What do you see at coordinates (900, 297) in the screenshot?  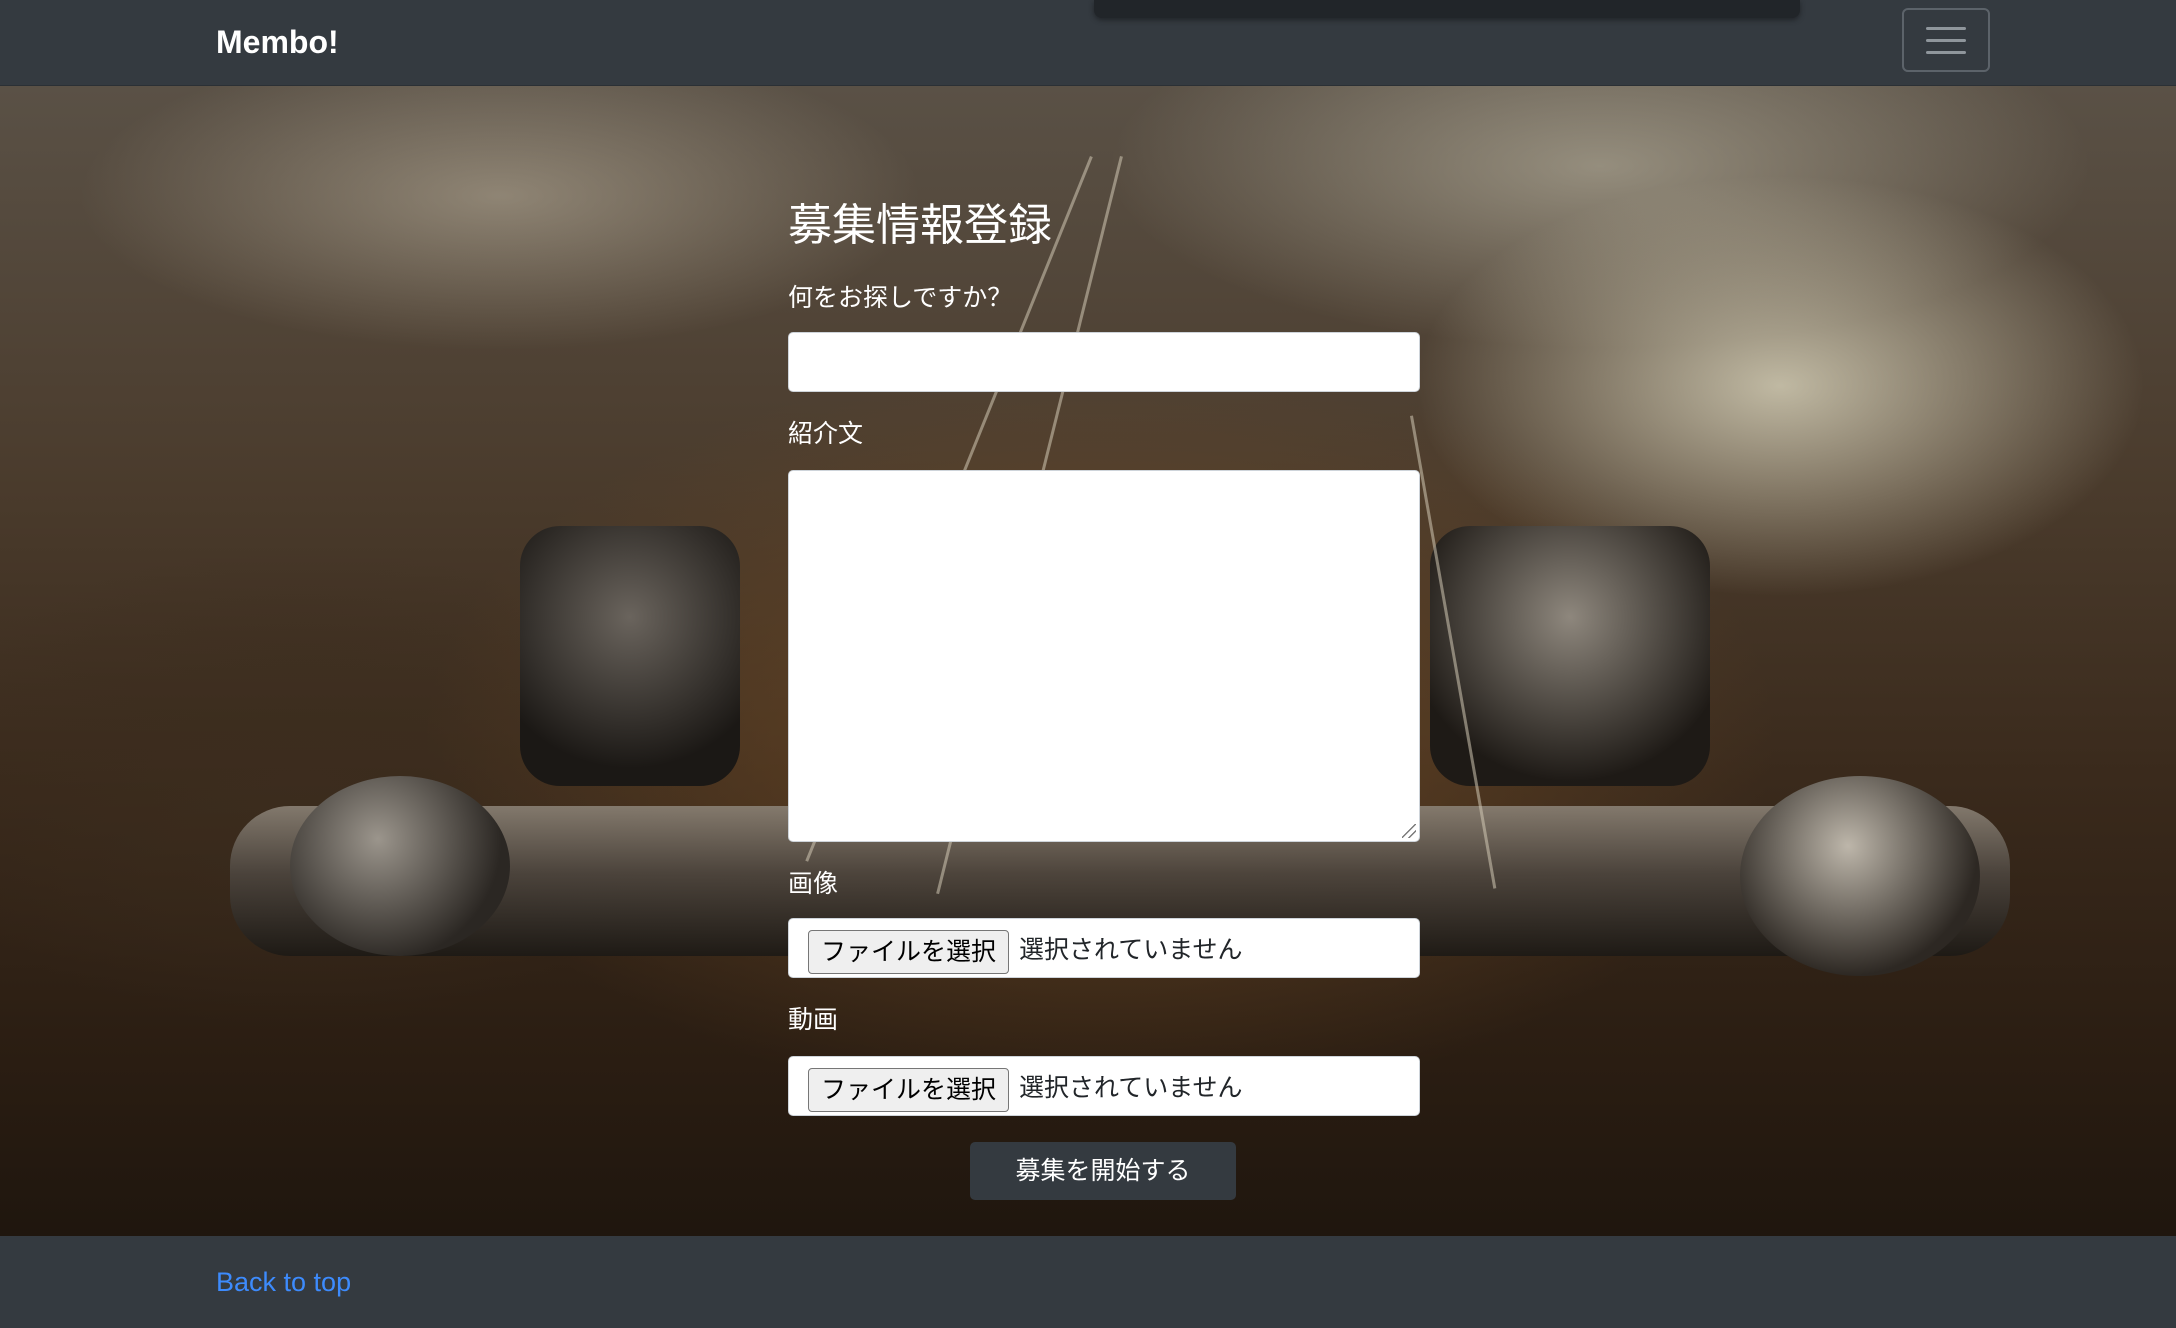 I see `looking-for-label: 何をお探しですか？` at bounding box center [900, 297].